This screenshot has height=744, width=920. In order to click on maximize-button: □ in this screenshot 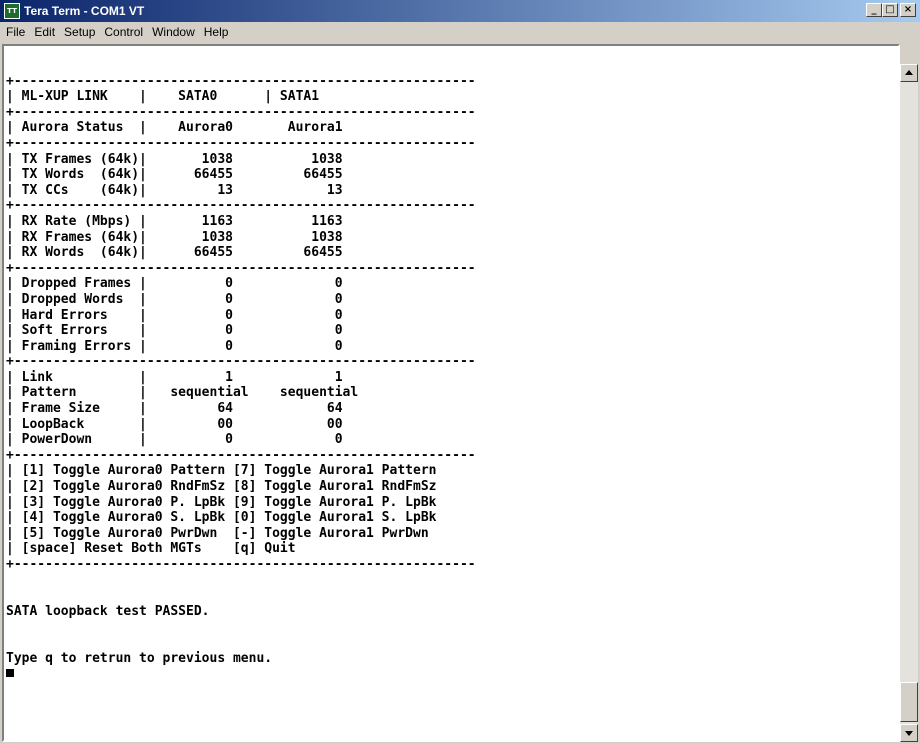, I will do `click(890, 10)`.